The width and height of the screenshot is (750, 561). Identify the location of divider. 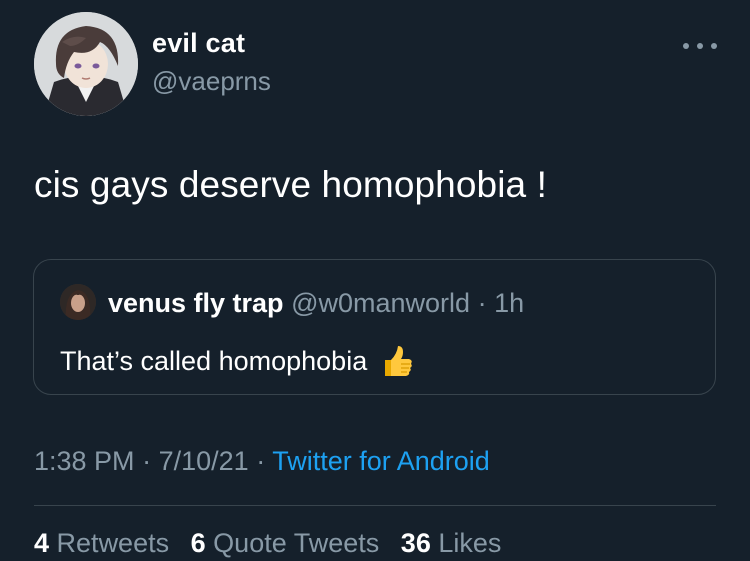
(375, 505).